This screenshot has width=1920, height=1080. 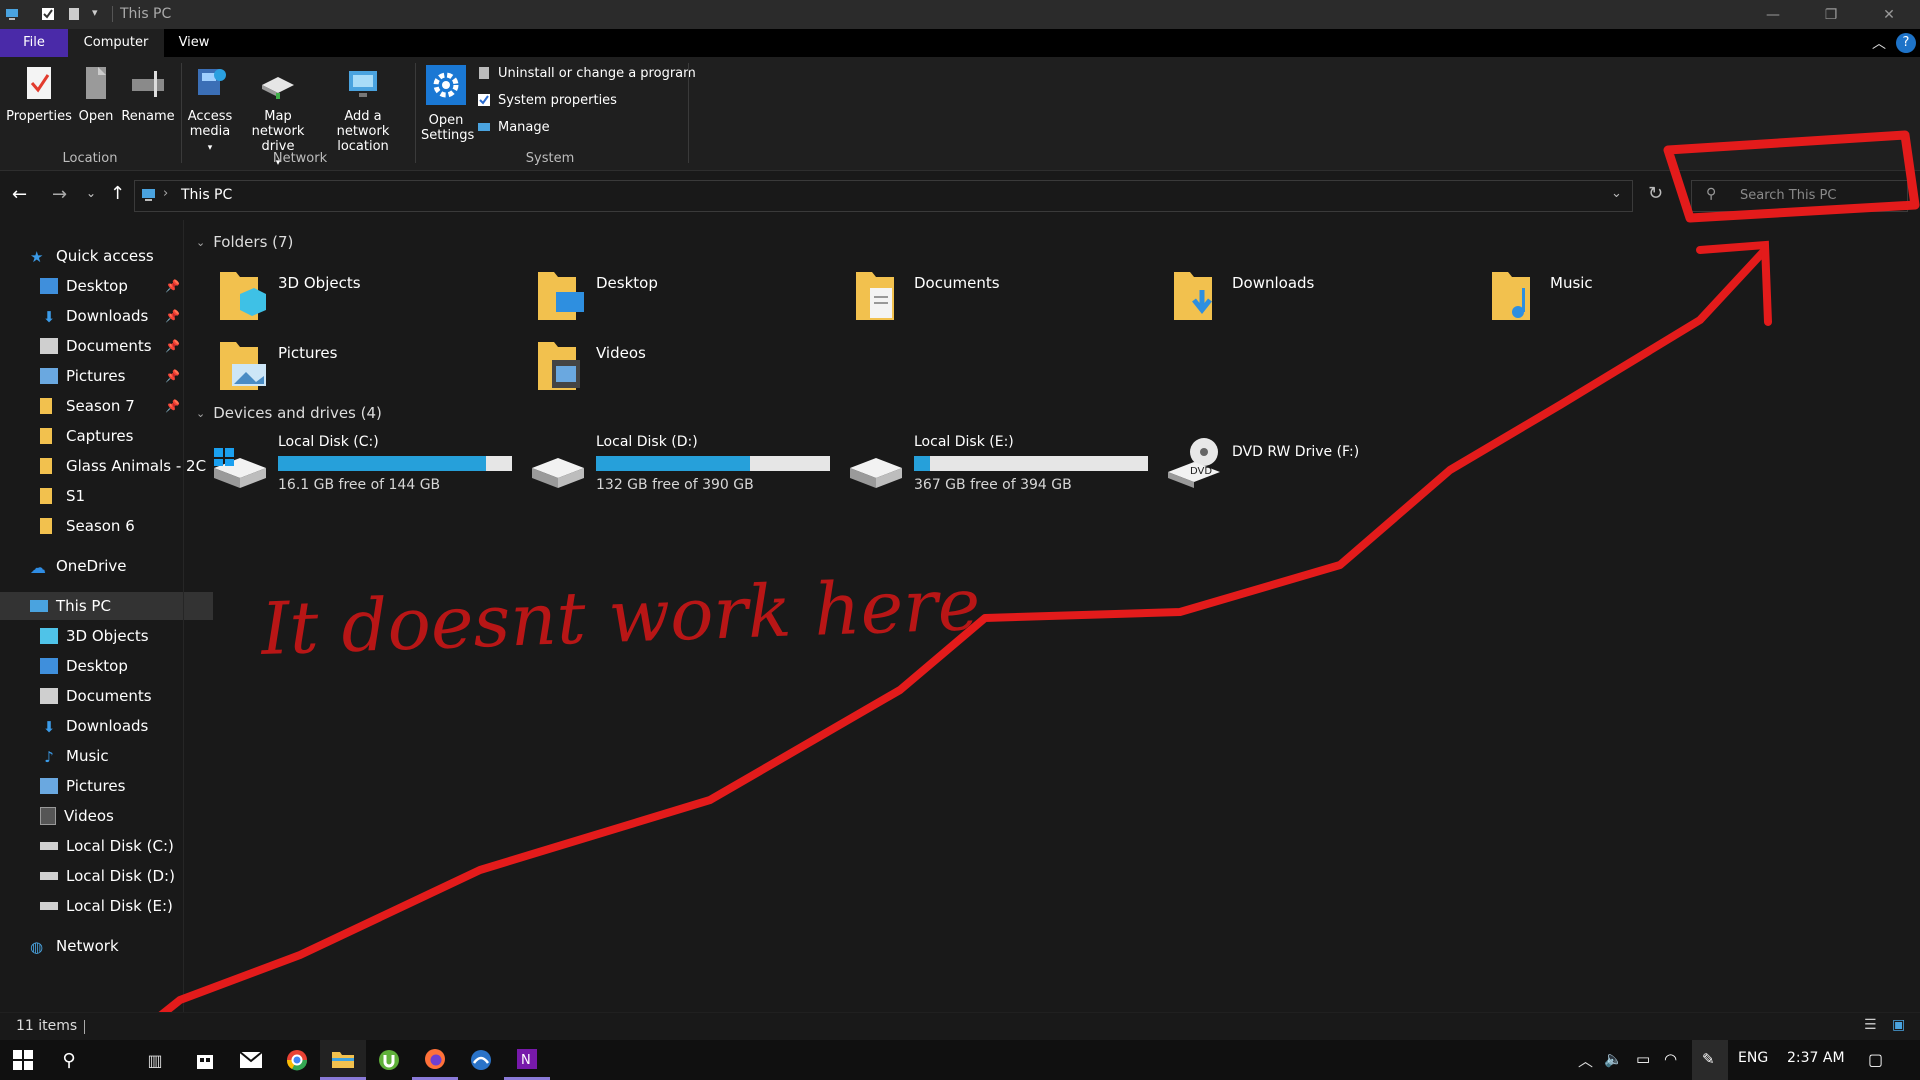 I want to click on sidebar-item-videos: Videos, so click(x=111, y=816).